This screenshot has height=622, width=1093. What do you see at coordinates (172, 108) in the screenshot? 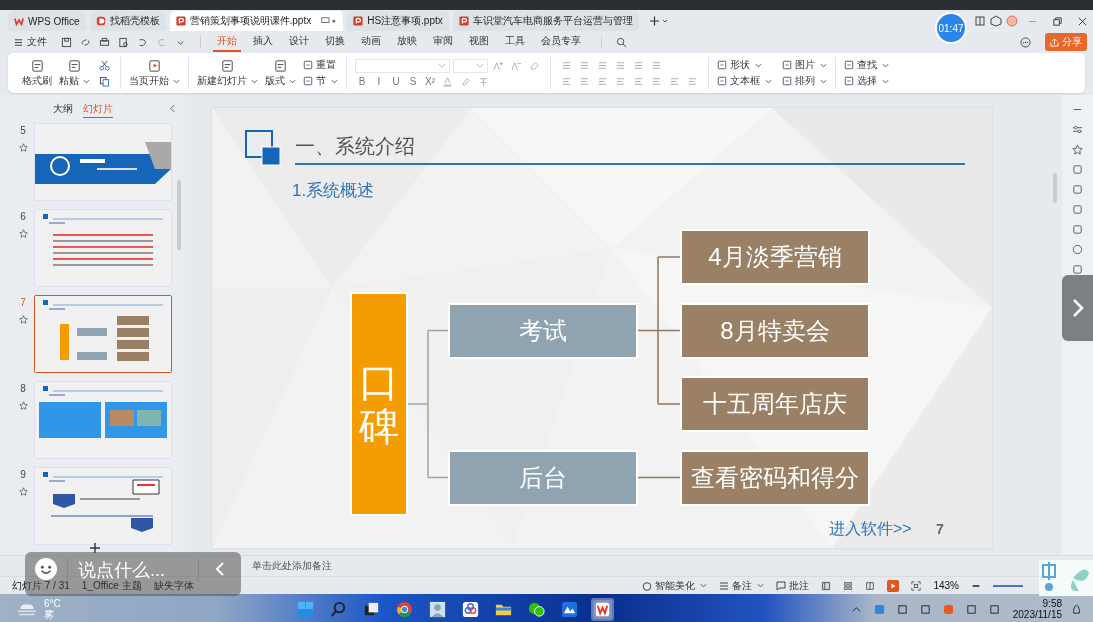
I see `collapse-icon` at bounding box center [172, 108].